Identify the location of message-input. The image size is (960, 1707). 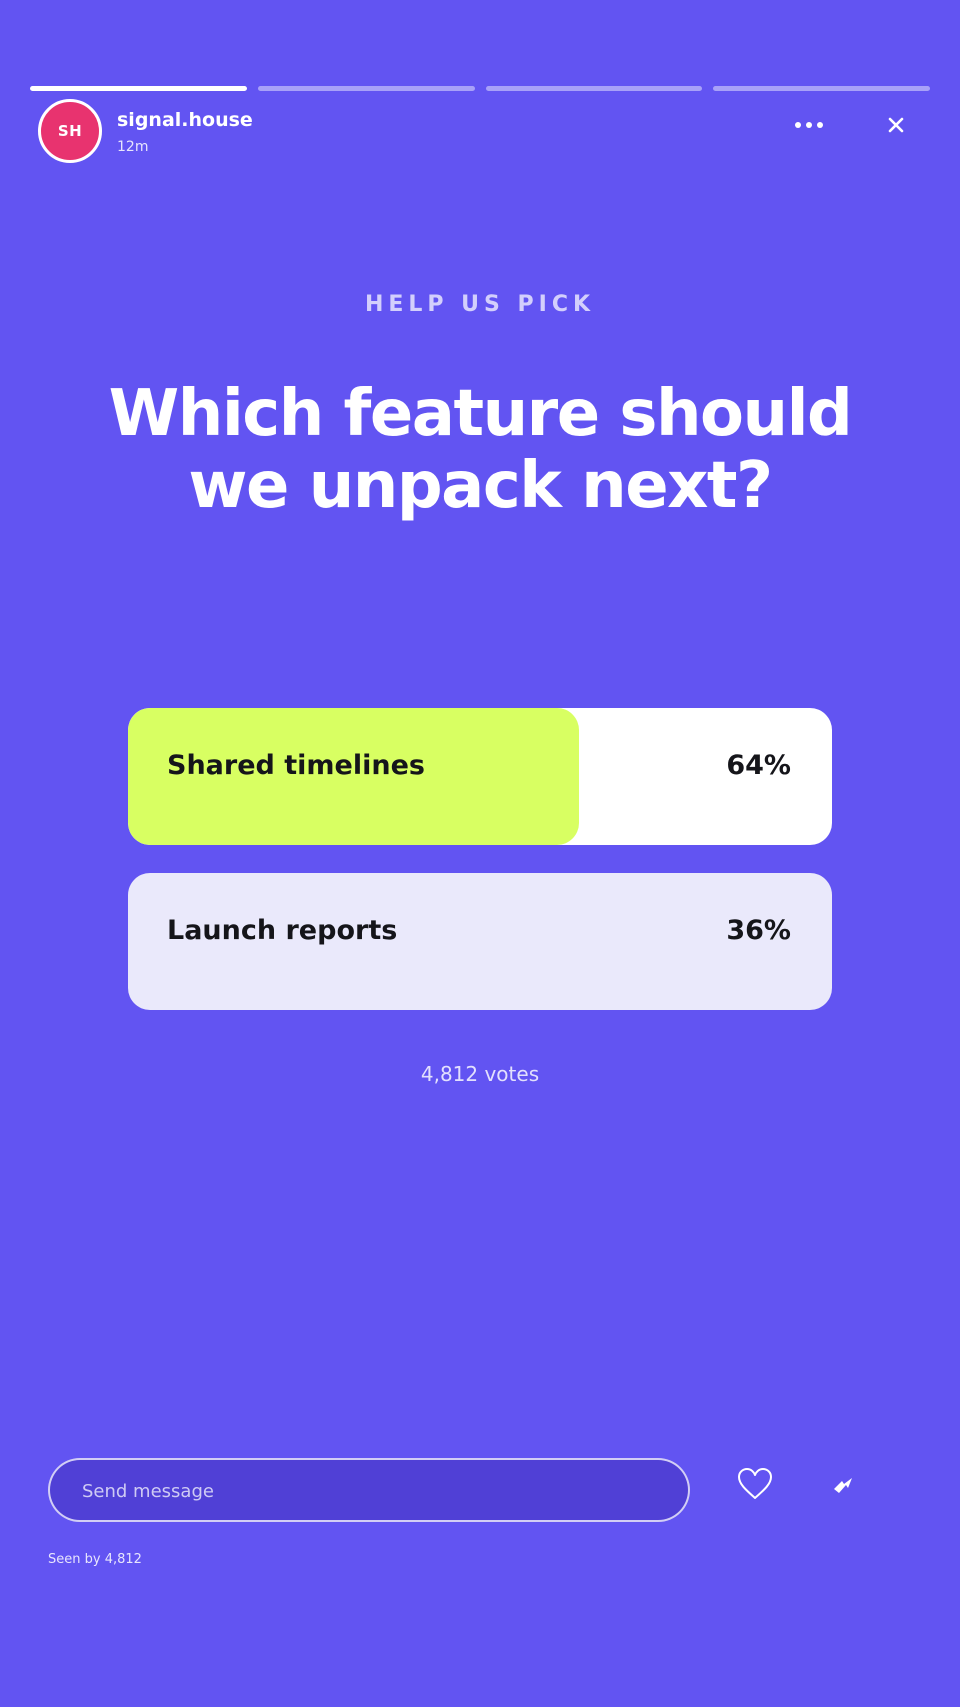
(374, 1491).